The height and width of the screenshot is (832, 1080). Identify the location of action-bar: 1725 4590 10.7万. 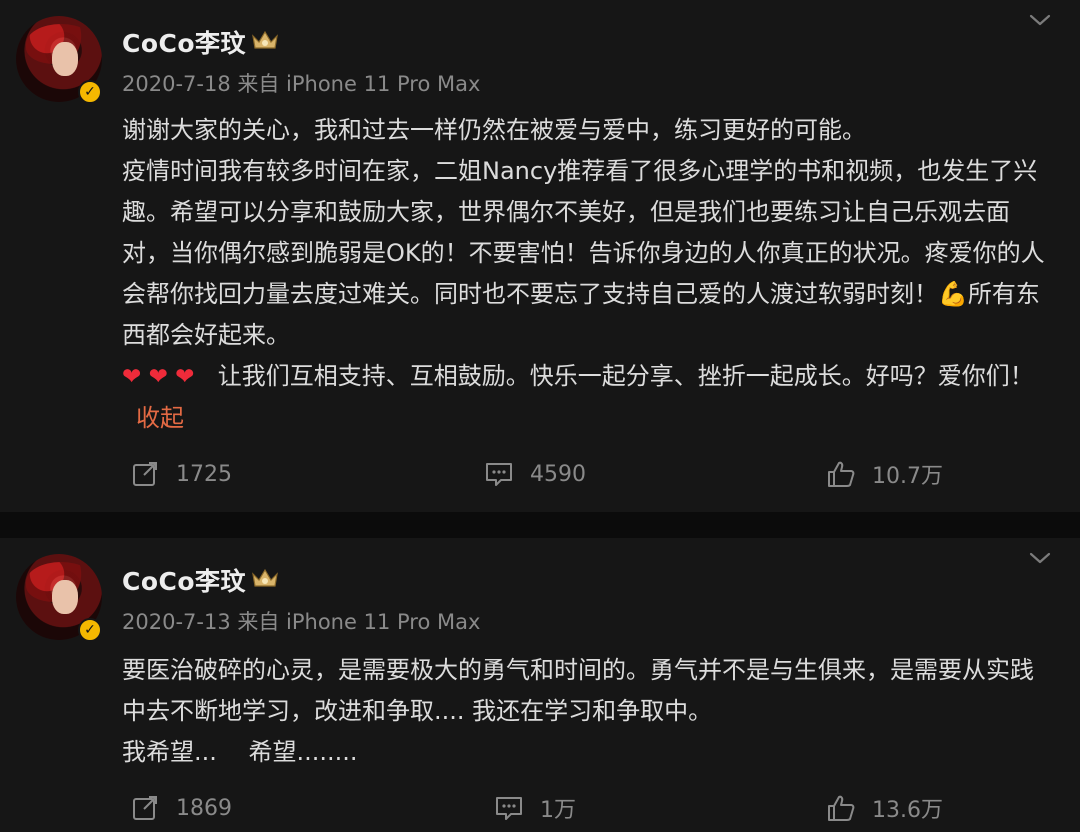
(540, 474).